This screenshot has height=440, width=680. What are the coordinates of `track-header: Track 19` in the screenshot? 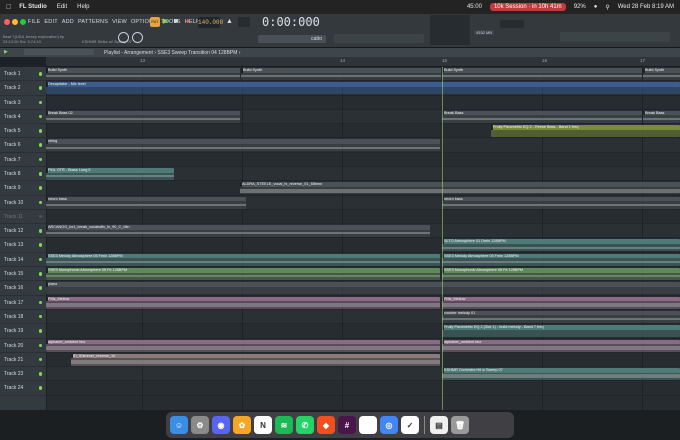 It's located at (23, 331).